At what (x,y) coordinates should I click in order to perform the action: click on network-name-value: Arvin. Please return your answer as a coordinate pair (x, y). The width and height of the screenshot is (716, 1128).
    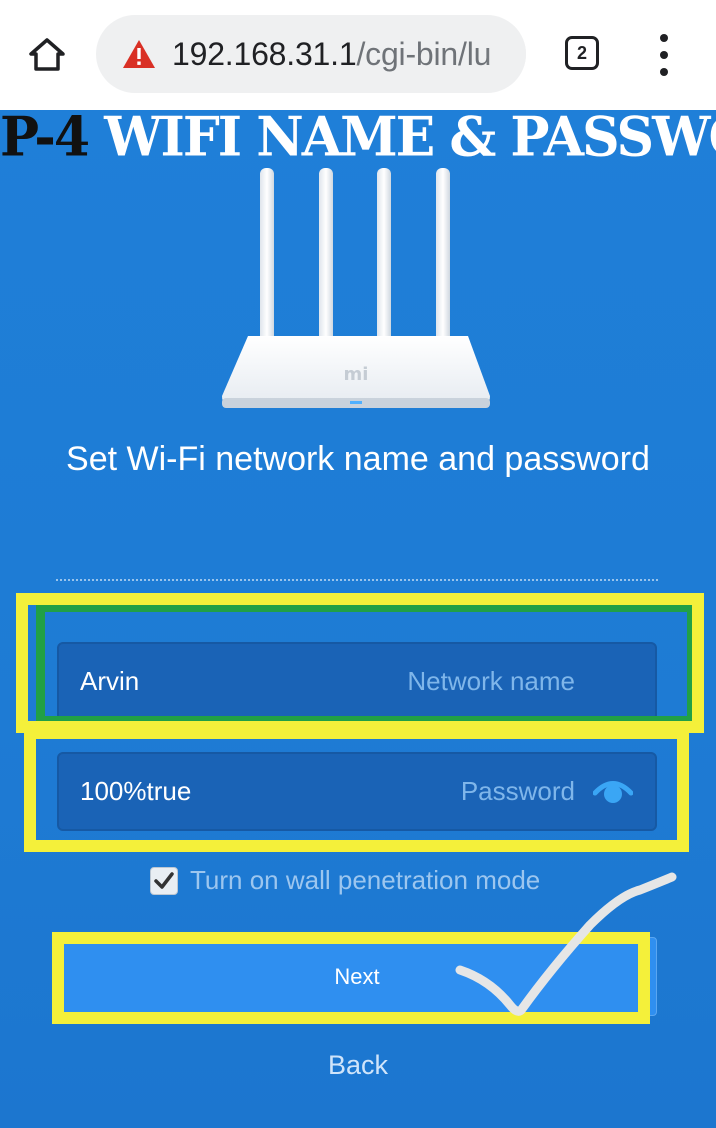
    Looking at the image, I should click on (110, 681).